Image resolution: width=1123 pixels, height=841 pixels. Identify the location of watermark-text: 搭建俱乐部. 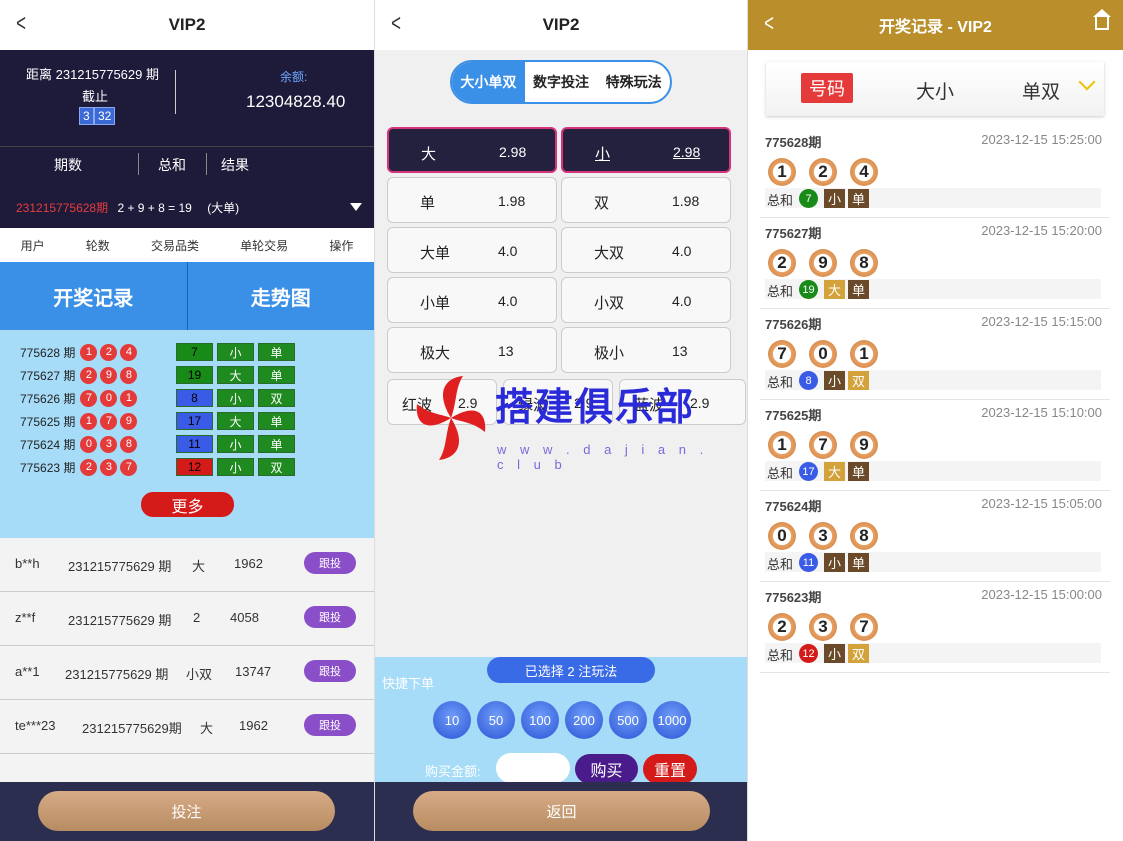
(595, 408).